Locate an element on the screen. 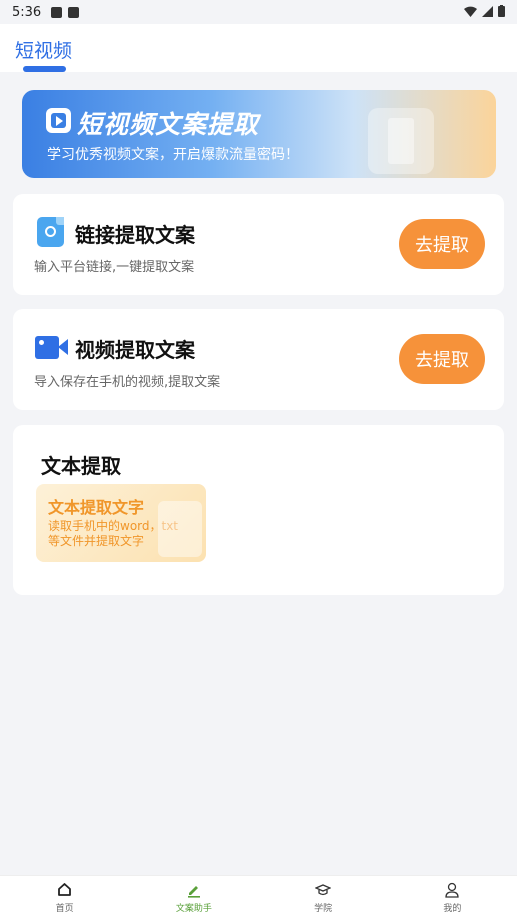 This screenshot has height=919, width=517. nav-label: 文案助手 is located at coordinates (193, 908).